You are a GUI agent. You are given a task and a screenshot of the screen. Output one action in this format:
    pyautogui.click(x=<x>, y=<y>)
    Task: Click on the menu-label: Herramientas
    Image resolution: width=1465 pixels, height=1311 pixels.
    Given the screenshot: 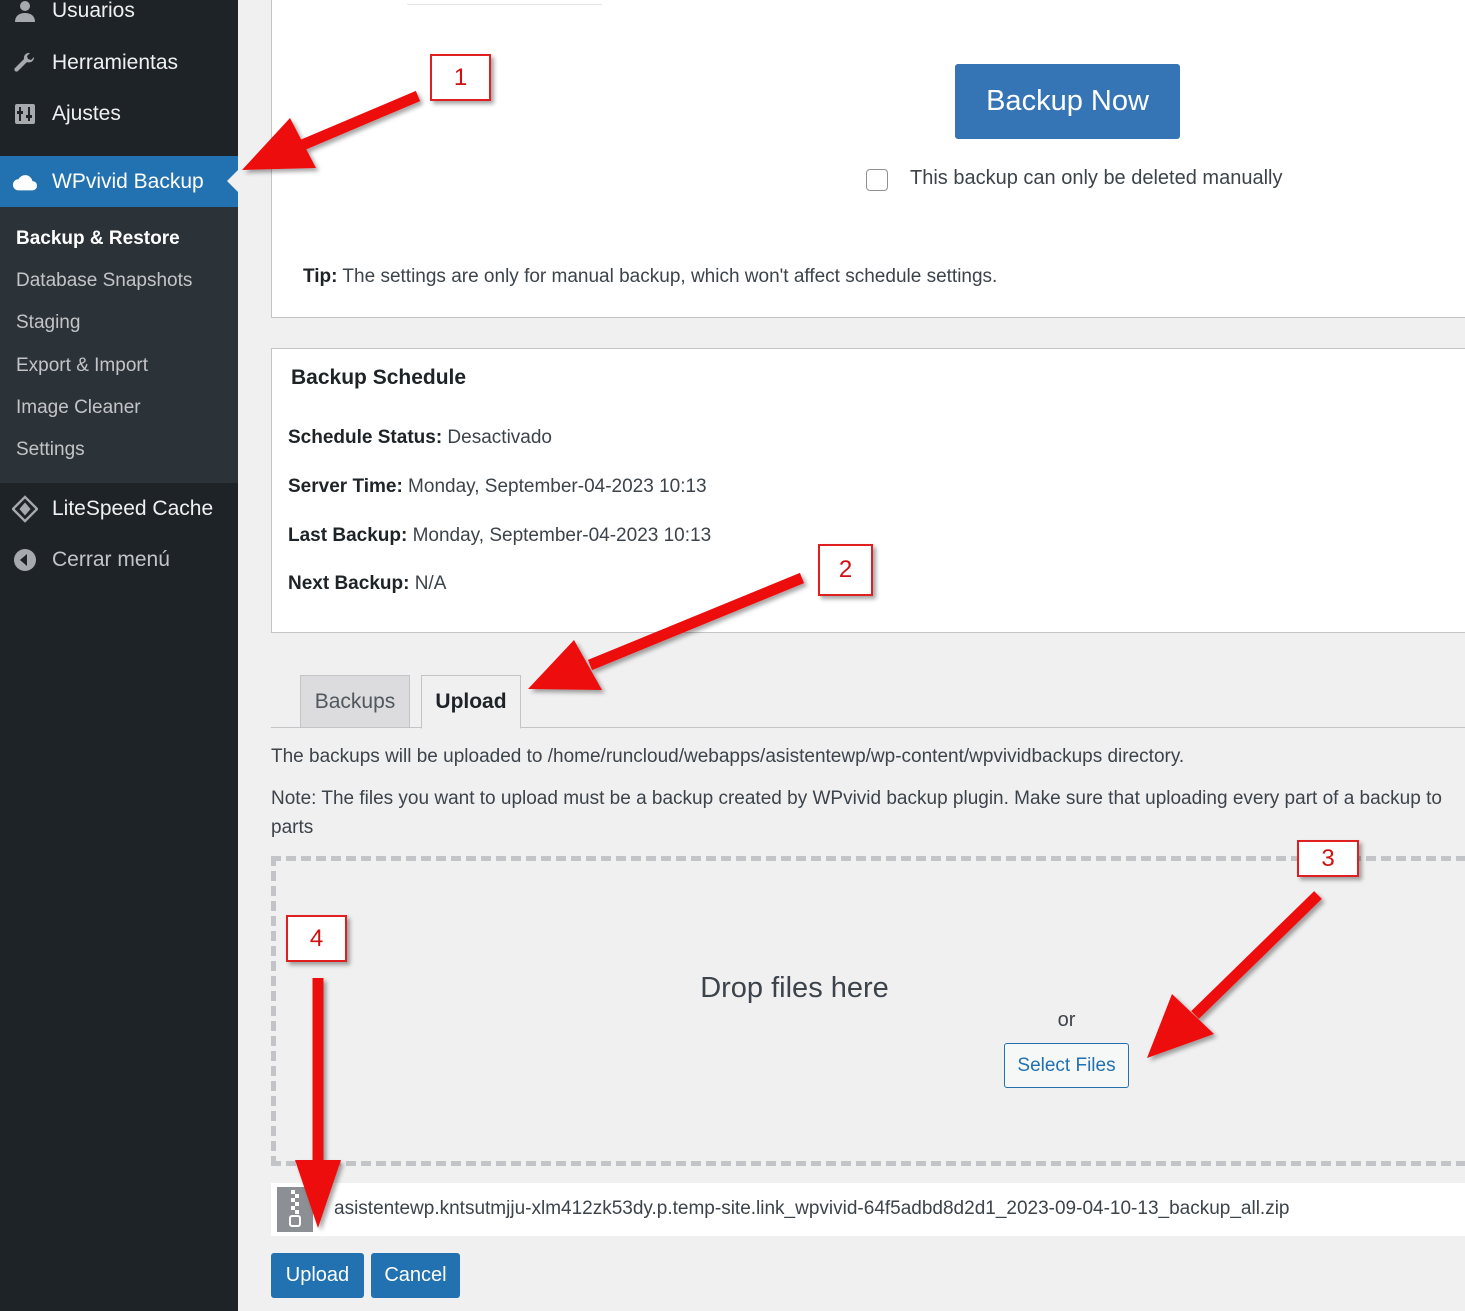 What is the action you would take?
    pyautogui.click(x=115, y=62)
    